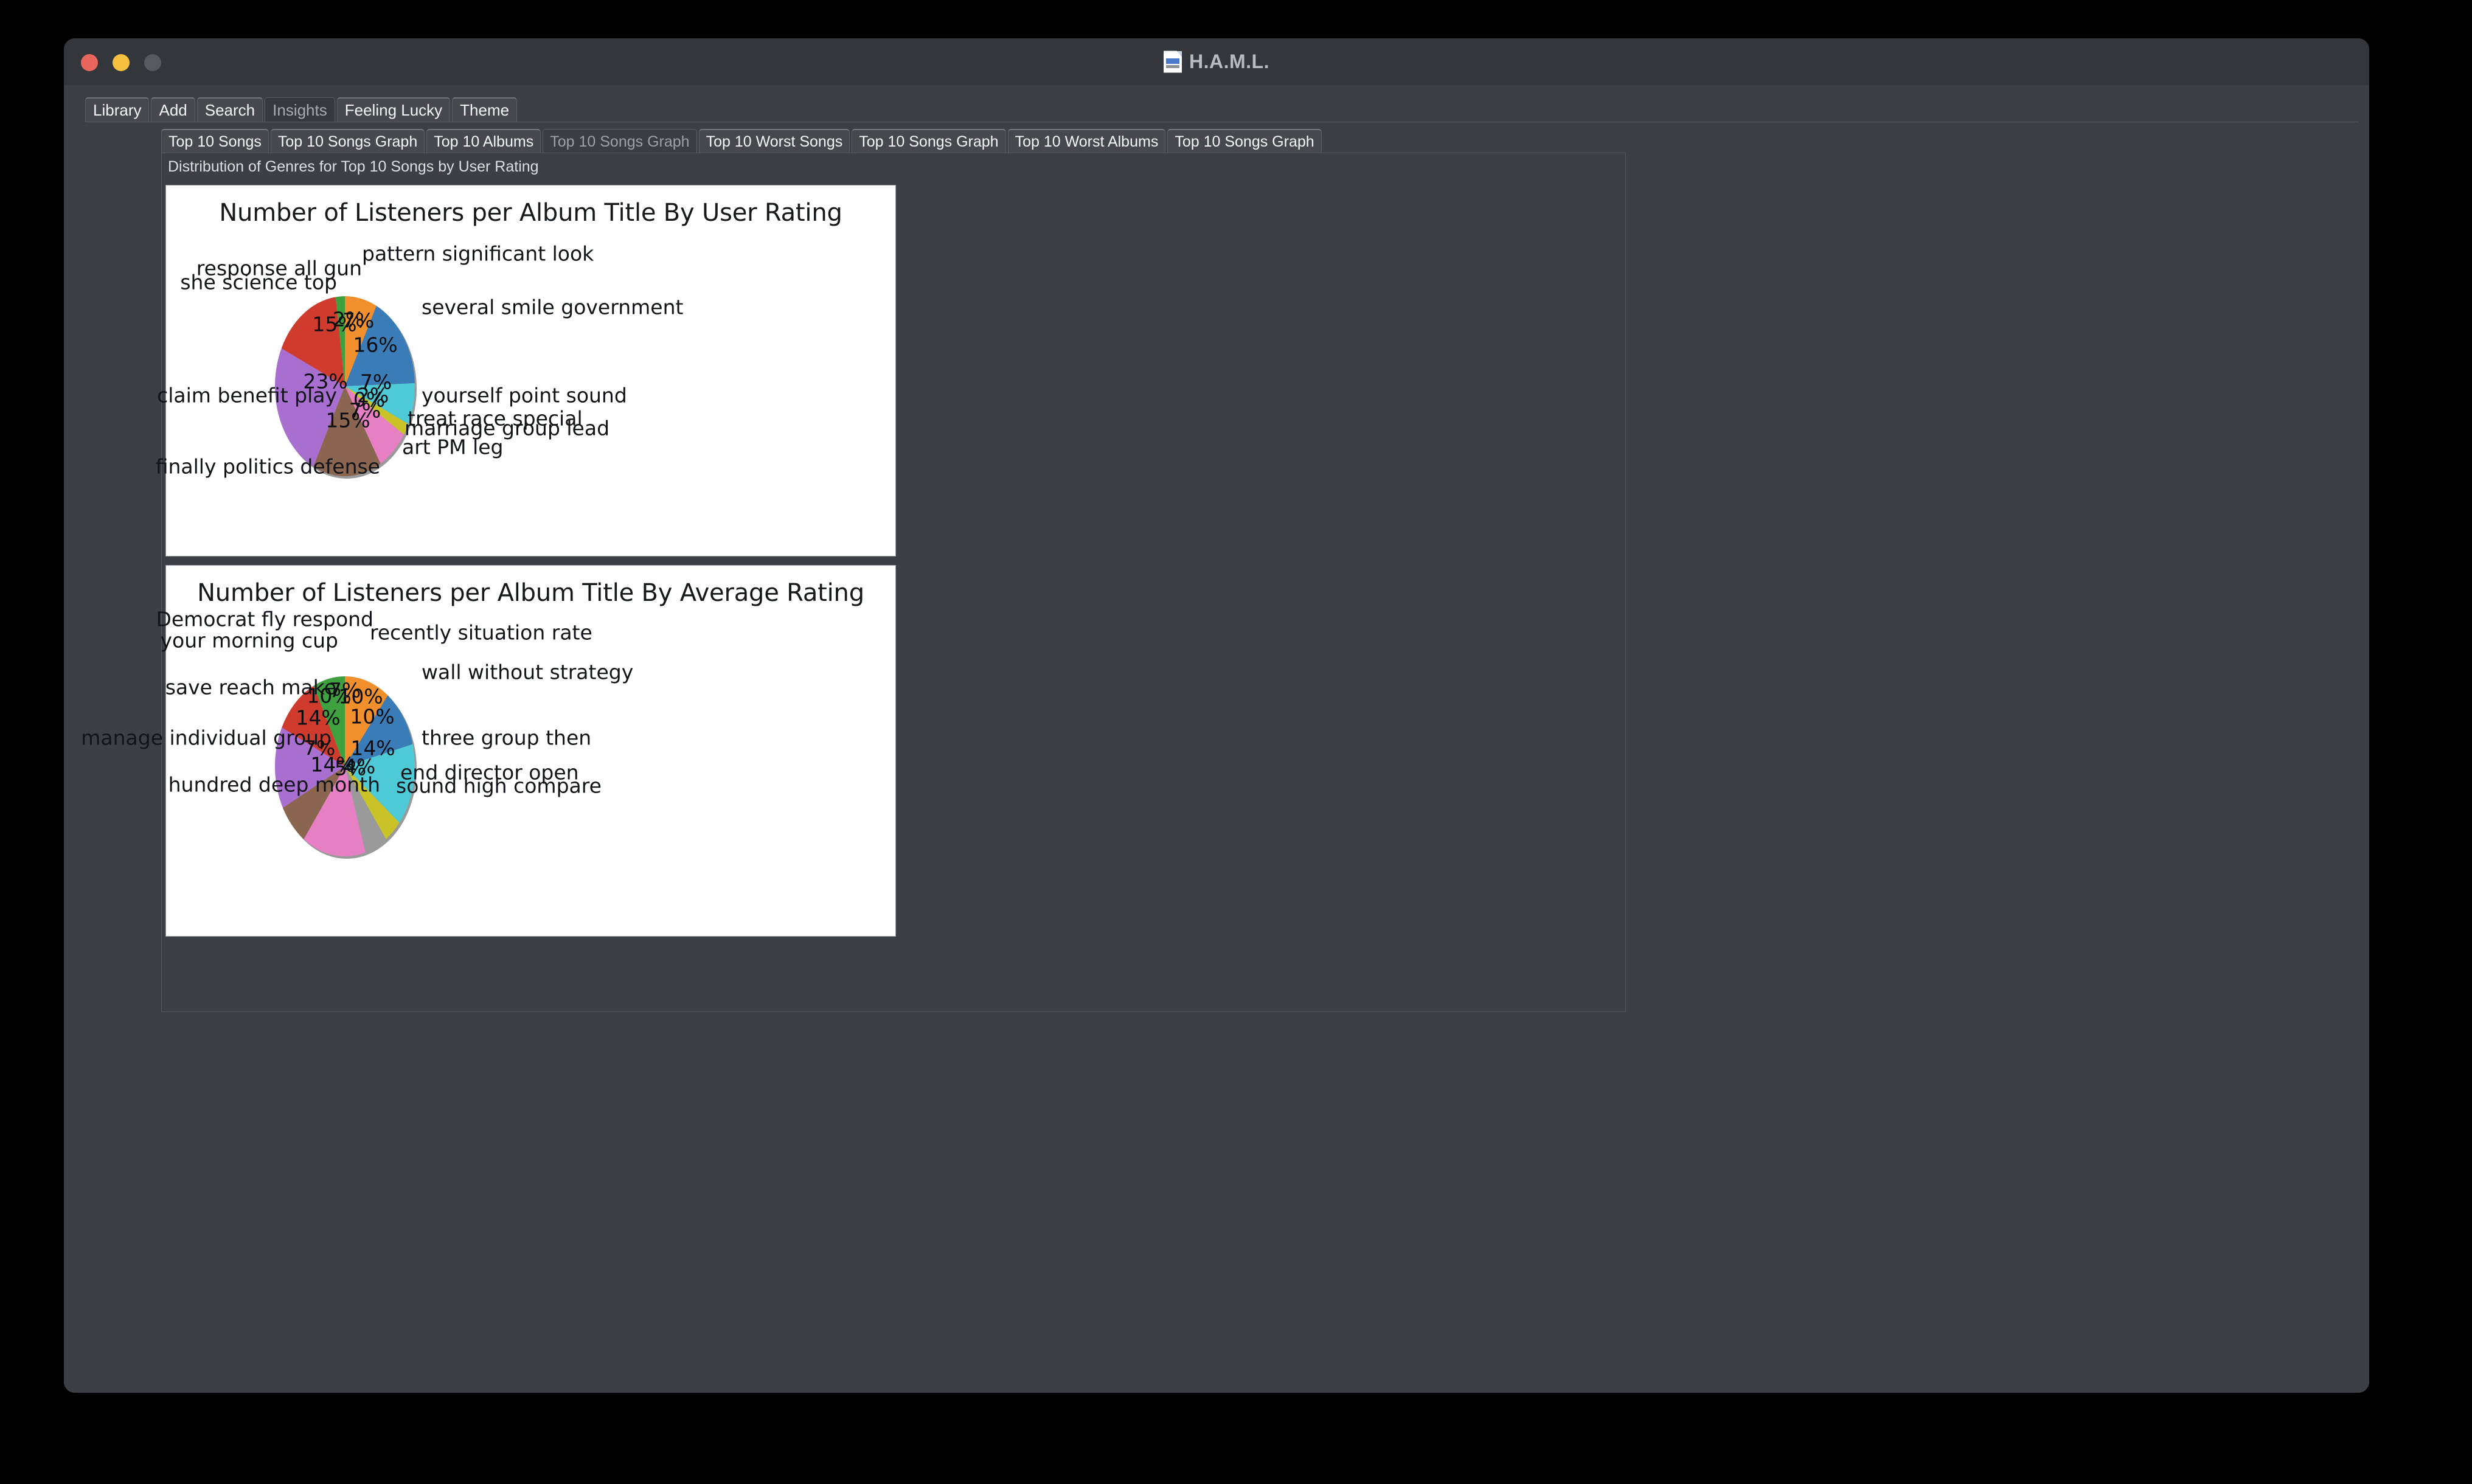  What do you see at coordinates (152, 62) in the screenshot?
I see `maximize-window-button` at bounding box center [152, 62].